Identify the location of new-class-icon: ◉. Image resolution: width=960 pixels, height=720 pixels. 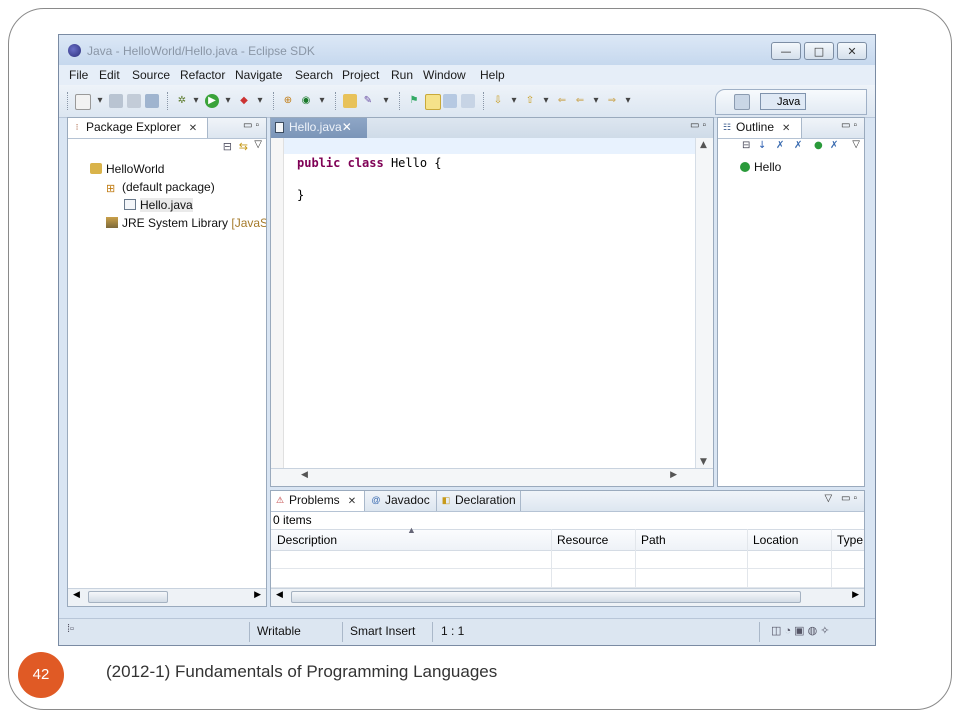
(306, 101).